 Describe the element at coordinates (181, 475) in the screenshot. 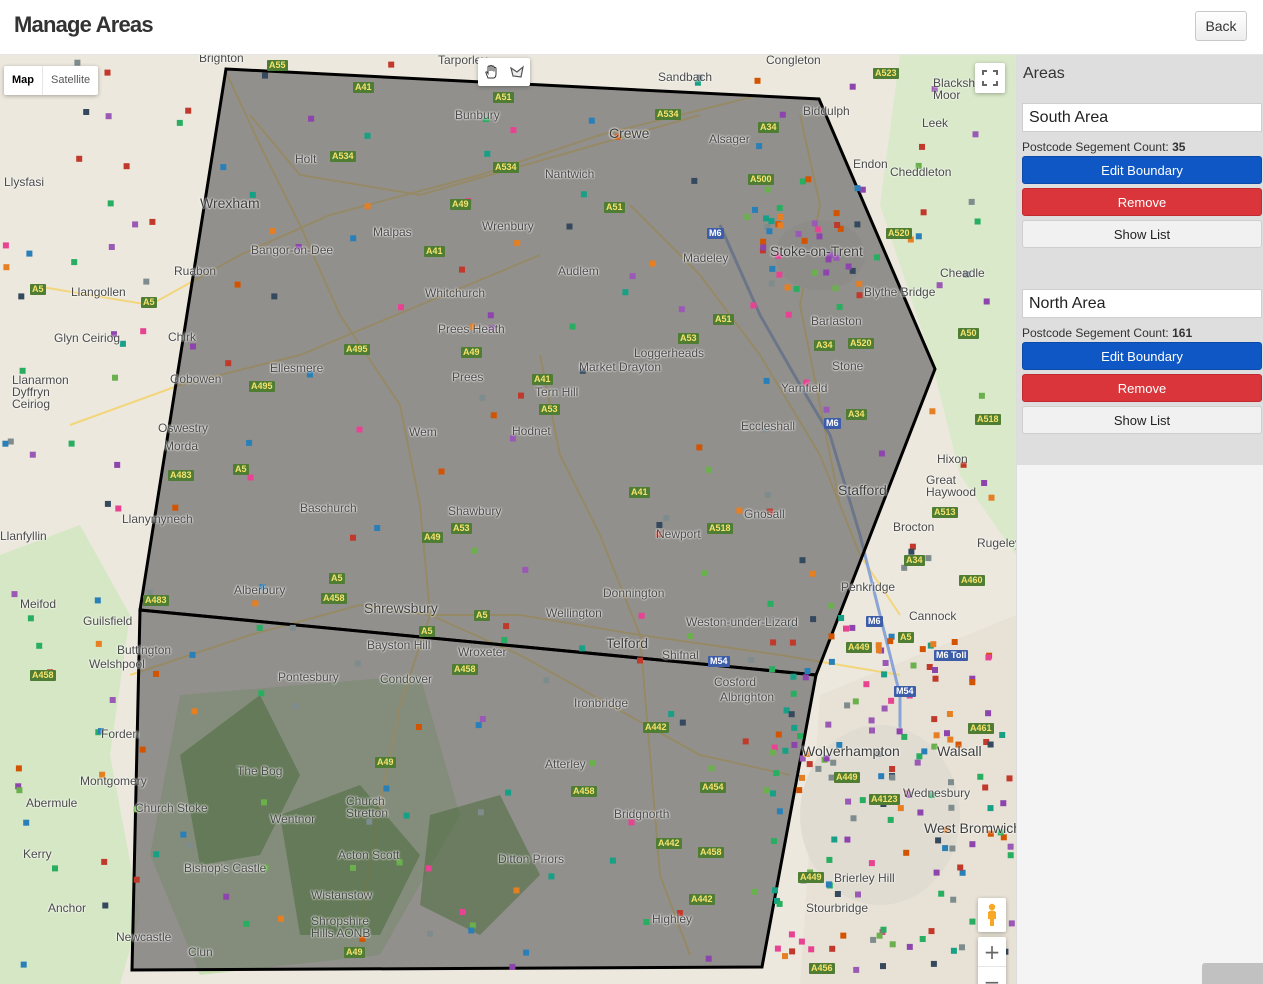

I see `road-badge: A483` at that location.